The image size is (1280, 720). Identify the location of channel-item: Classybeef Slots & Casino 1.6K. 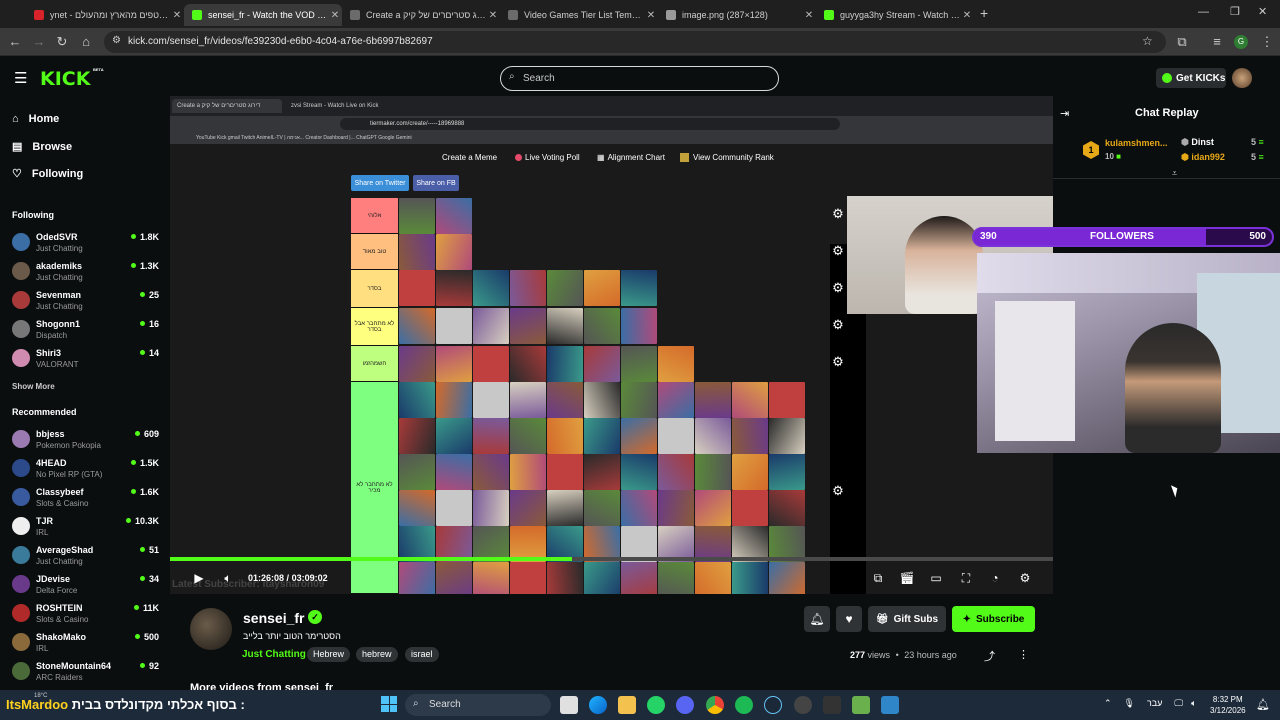
(87, 497).